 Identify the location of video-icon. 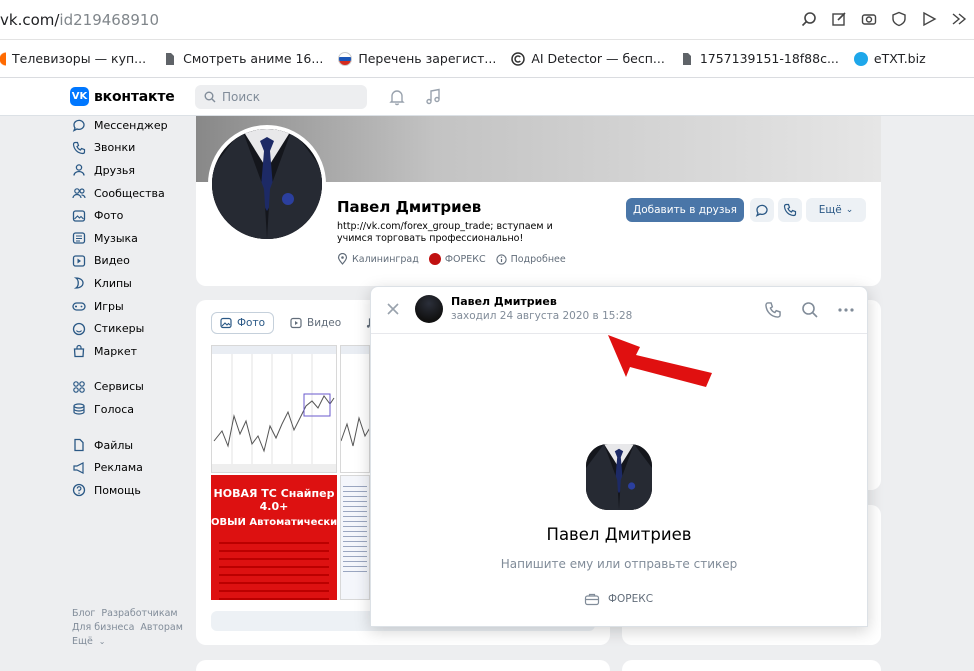
(296, 323).